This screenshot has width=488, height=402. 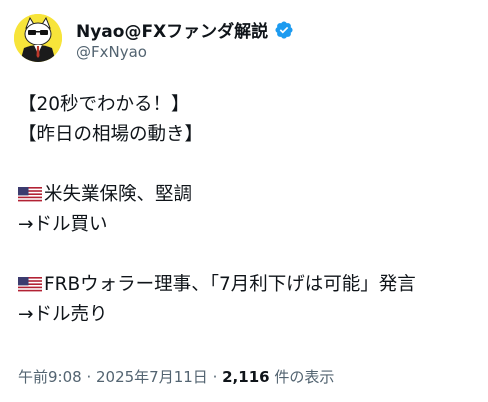 I want to click on post-meta: 午前9:08 · 2025年7月11日 · 2,116 件の表示, so click(x=176, y=376).